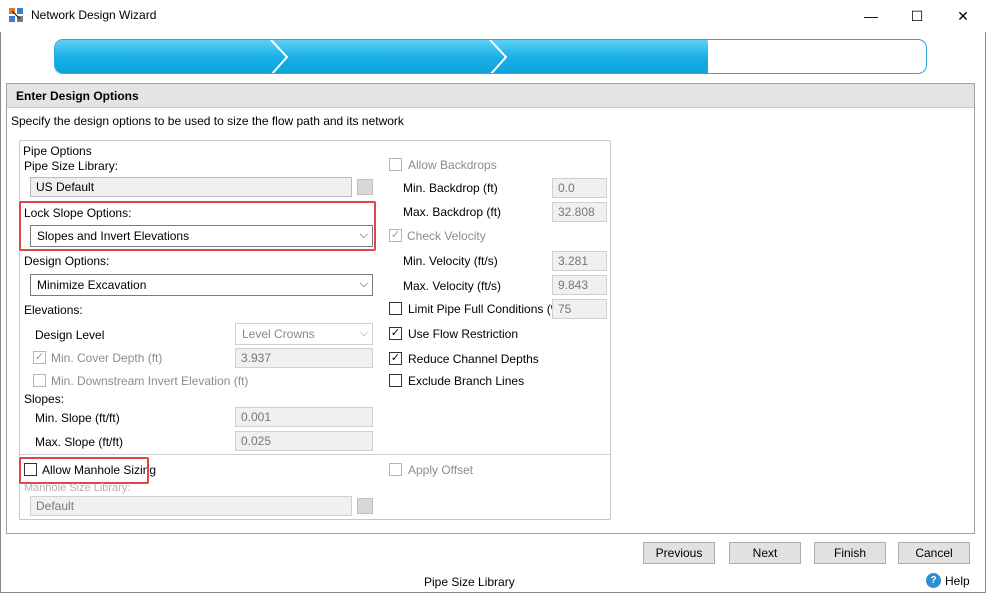  What do you see at coordinates (67, 261) in the screenshot?
I see `design-options-label: Design Options:` at bounding box center [67, 261].